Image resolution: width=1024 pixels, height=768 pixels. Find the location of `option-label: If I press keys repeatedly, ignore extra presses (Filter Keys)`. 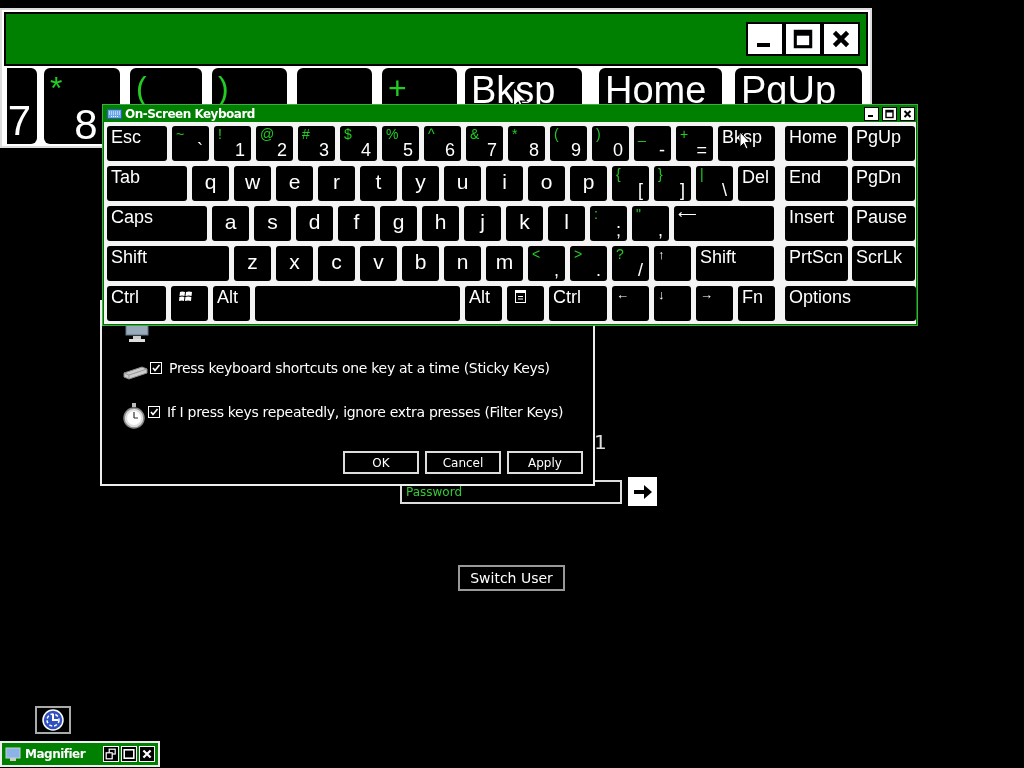

option-label: If I press keys repeatedly, ignore extra presses (Filter Keys) is located at coordinates (365, 412).